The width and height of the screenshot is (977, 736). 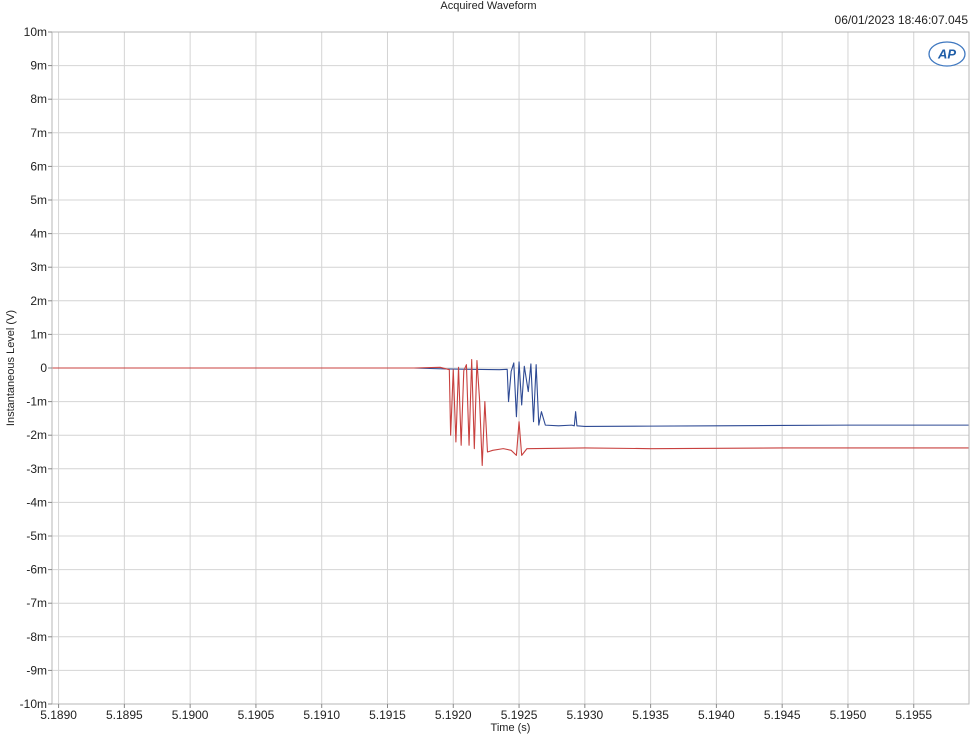 What do you see at coordinates (38, 267) in the screenshot?
I see `y-tick-label: 3m` at bounding box center [38, 267].